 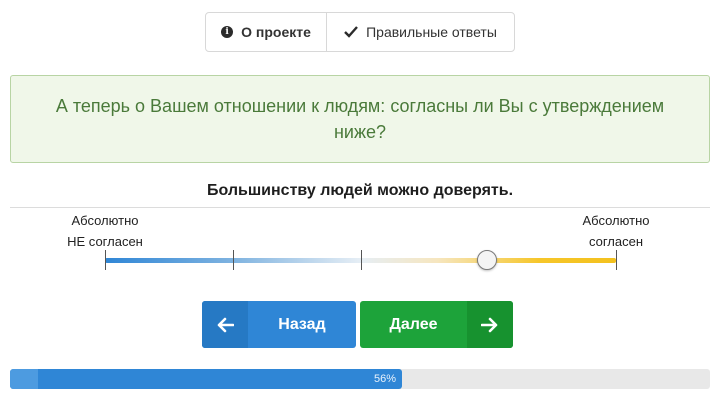 I want to click on top-toolbar: i О проекте Правильные ответы, so click(x=360, y=32).